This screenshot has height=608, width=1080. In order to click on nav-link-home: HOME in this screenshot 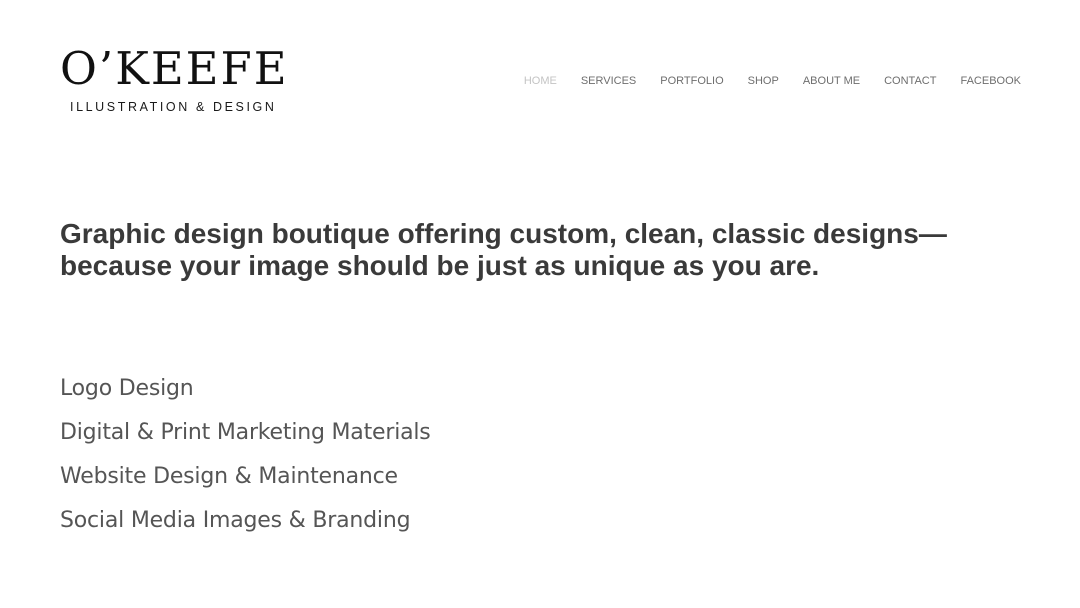, I will do `click(540, 81)`.